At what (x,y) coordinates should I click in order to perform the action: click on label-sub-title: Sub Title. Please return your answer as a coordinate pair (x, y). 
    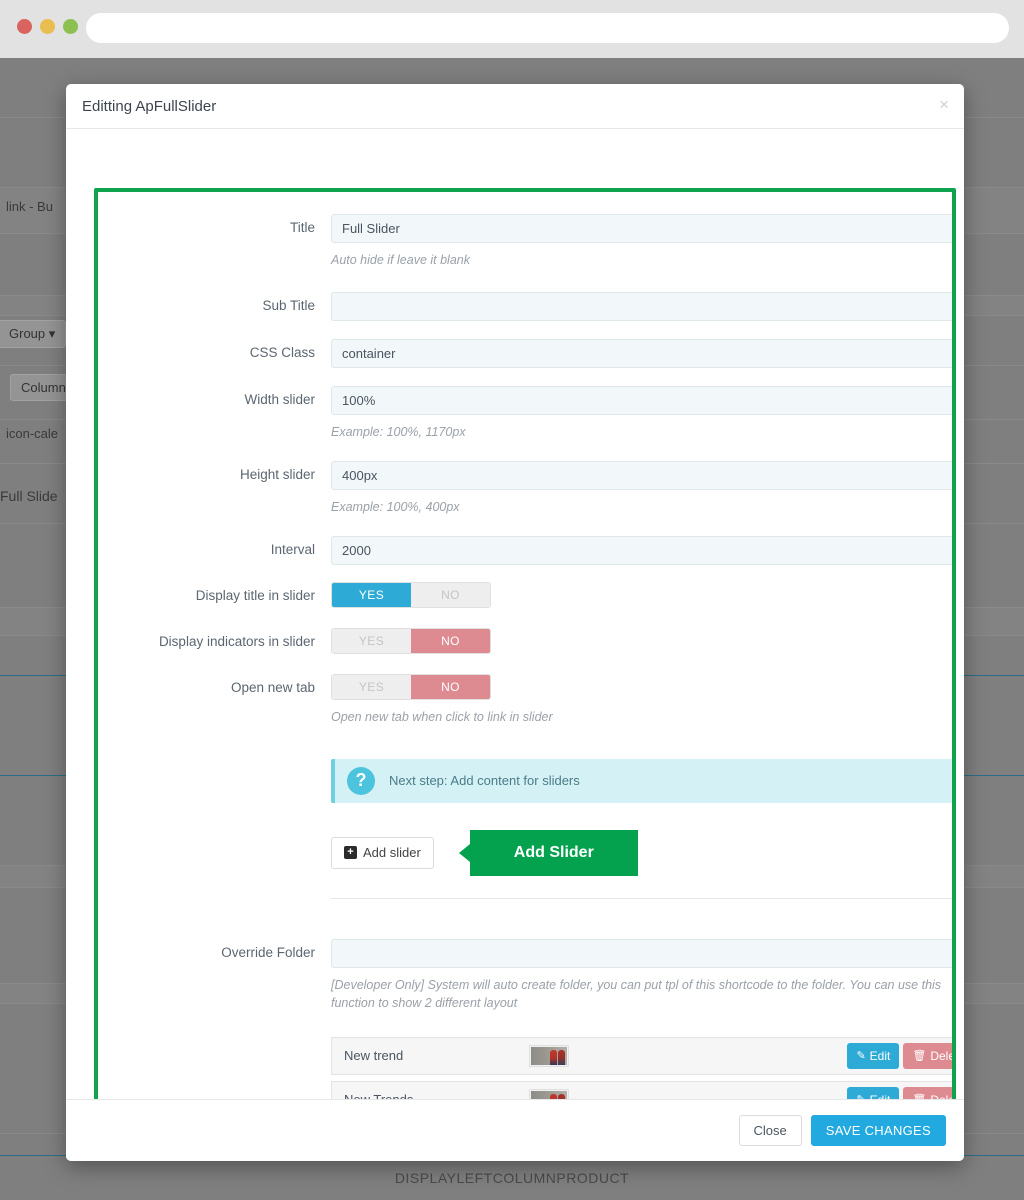
    Looking at the image, I should click on (288, 306).